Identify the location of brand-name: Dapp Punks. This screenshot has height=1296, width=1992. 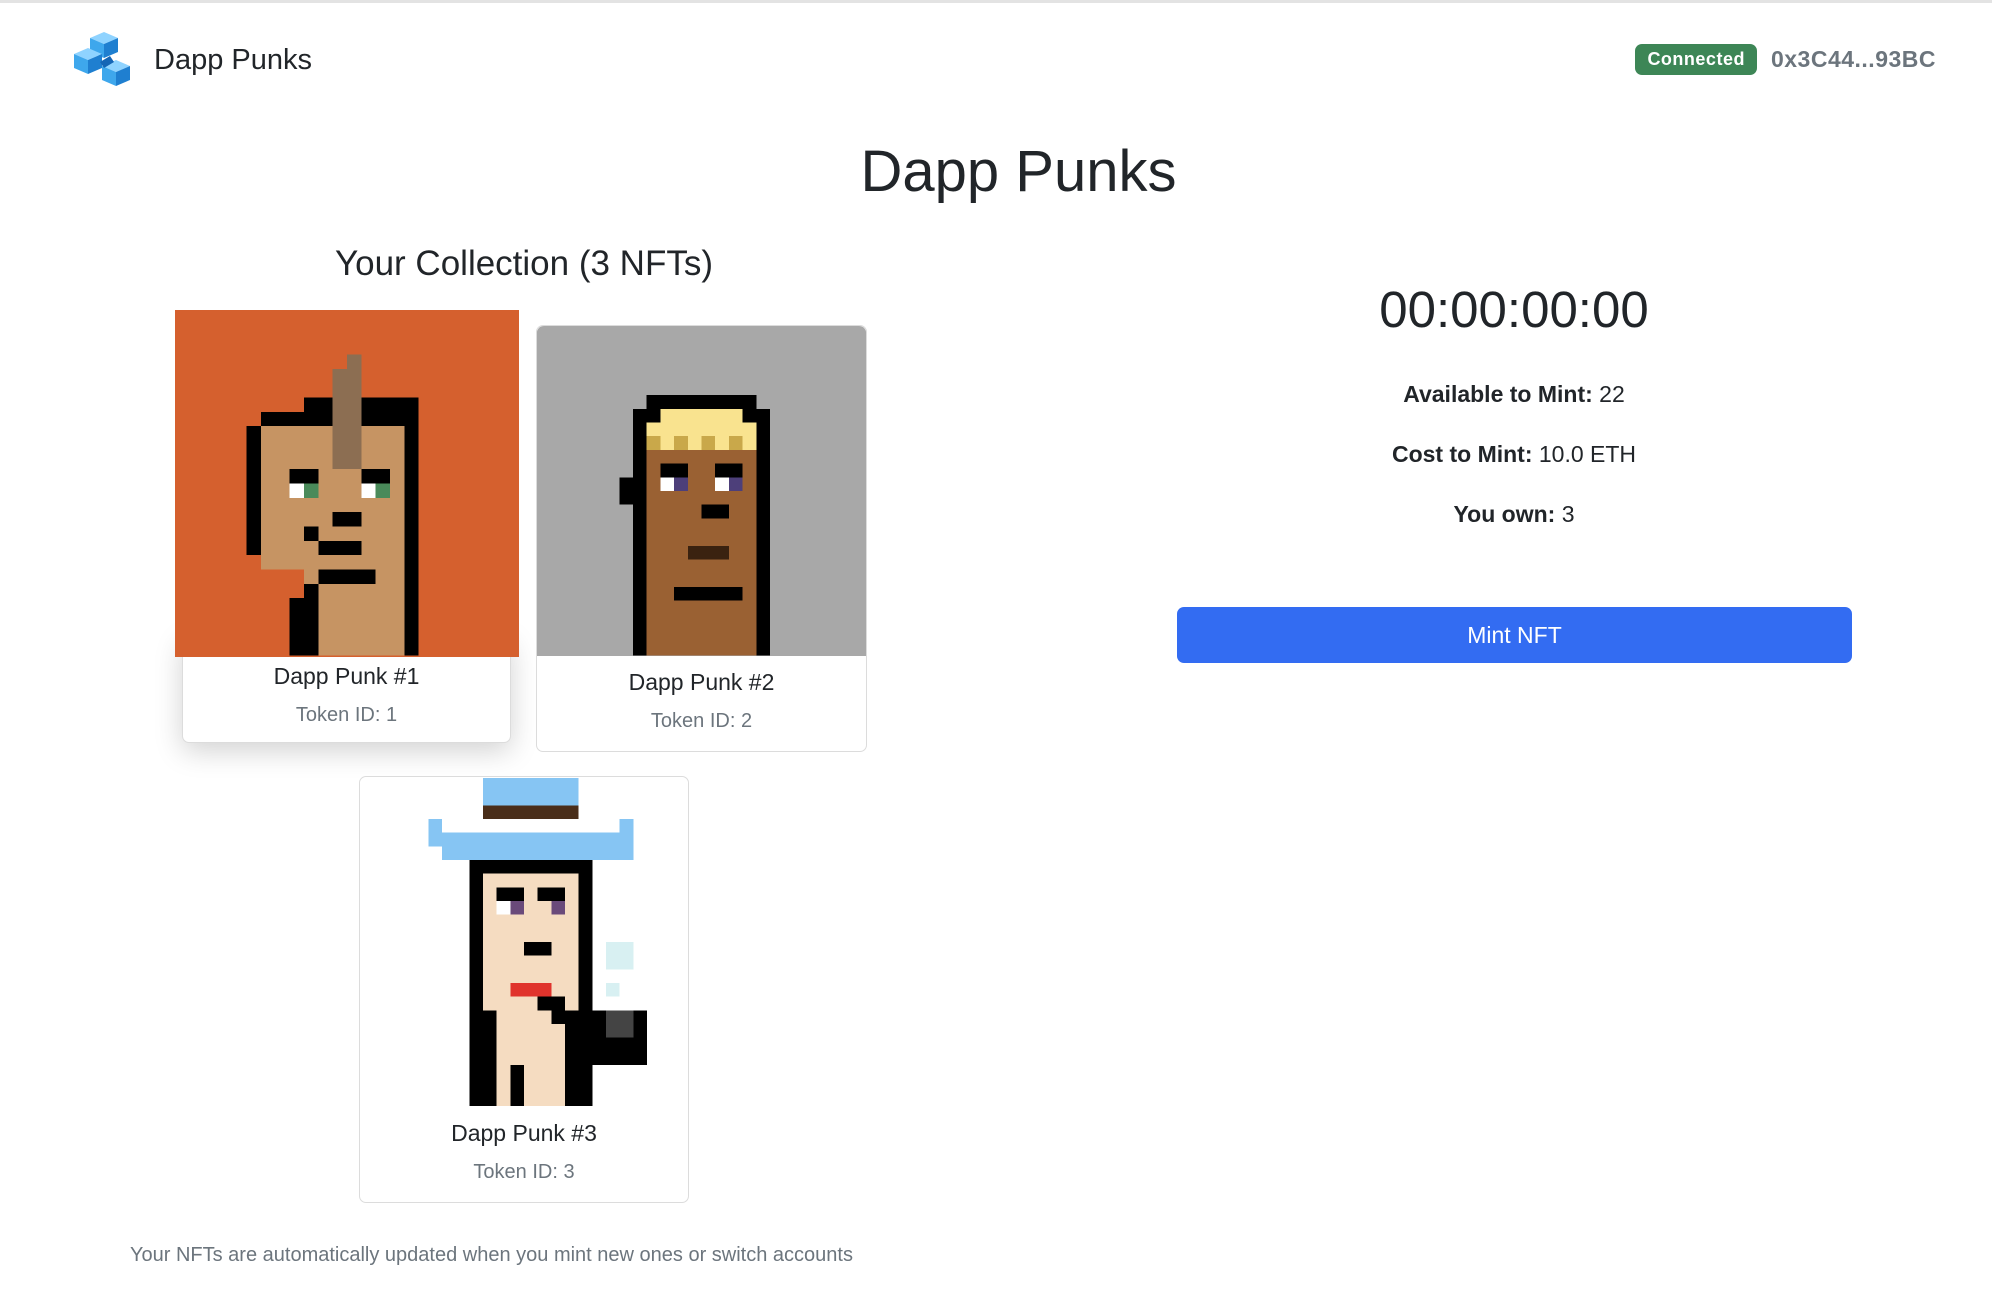
(233, 59).